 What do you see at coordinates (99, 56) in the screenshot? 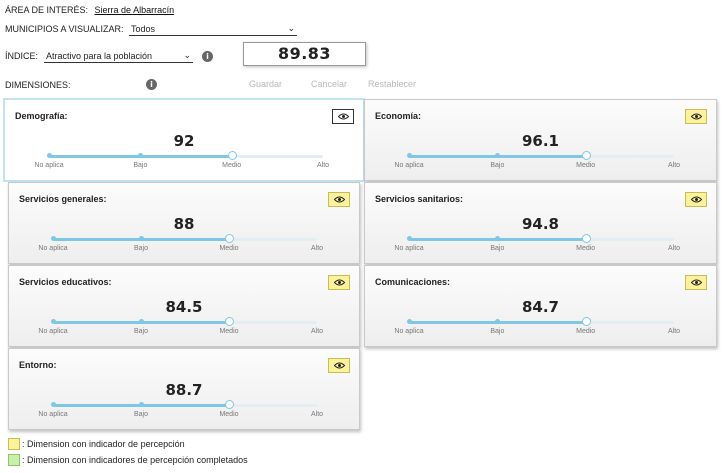
I see `indice-value: Atractivo para la población` at bounding box center [99, 56].